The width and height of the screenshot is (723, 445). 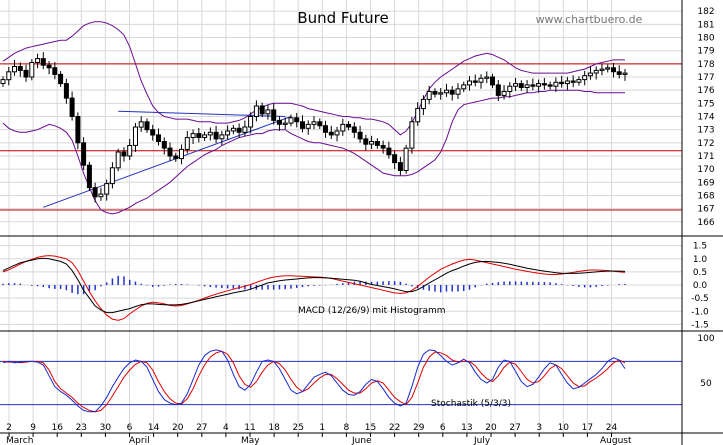 I want to click on x-tick-label: 1, so click(x=322, y=428).